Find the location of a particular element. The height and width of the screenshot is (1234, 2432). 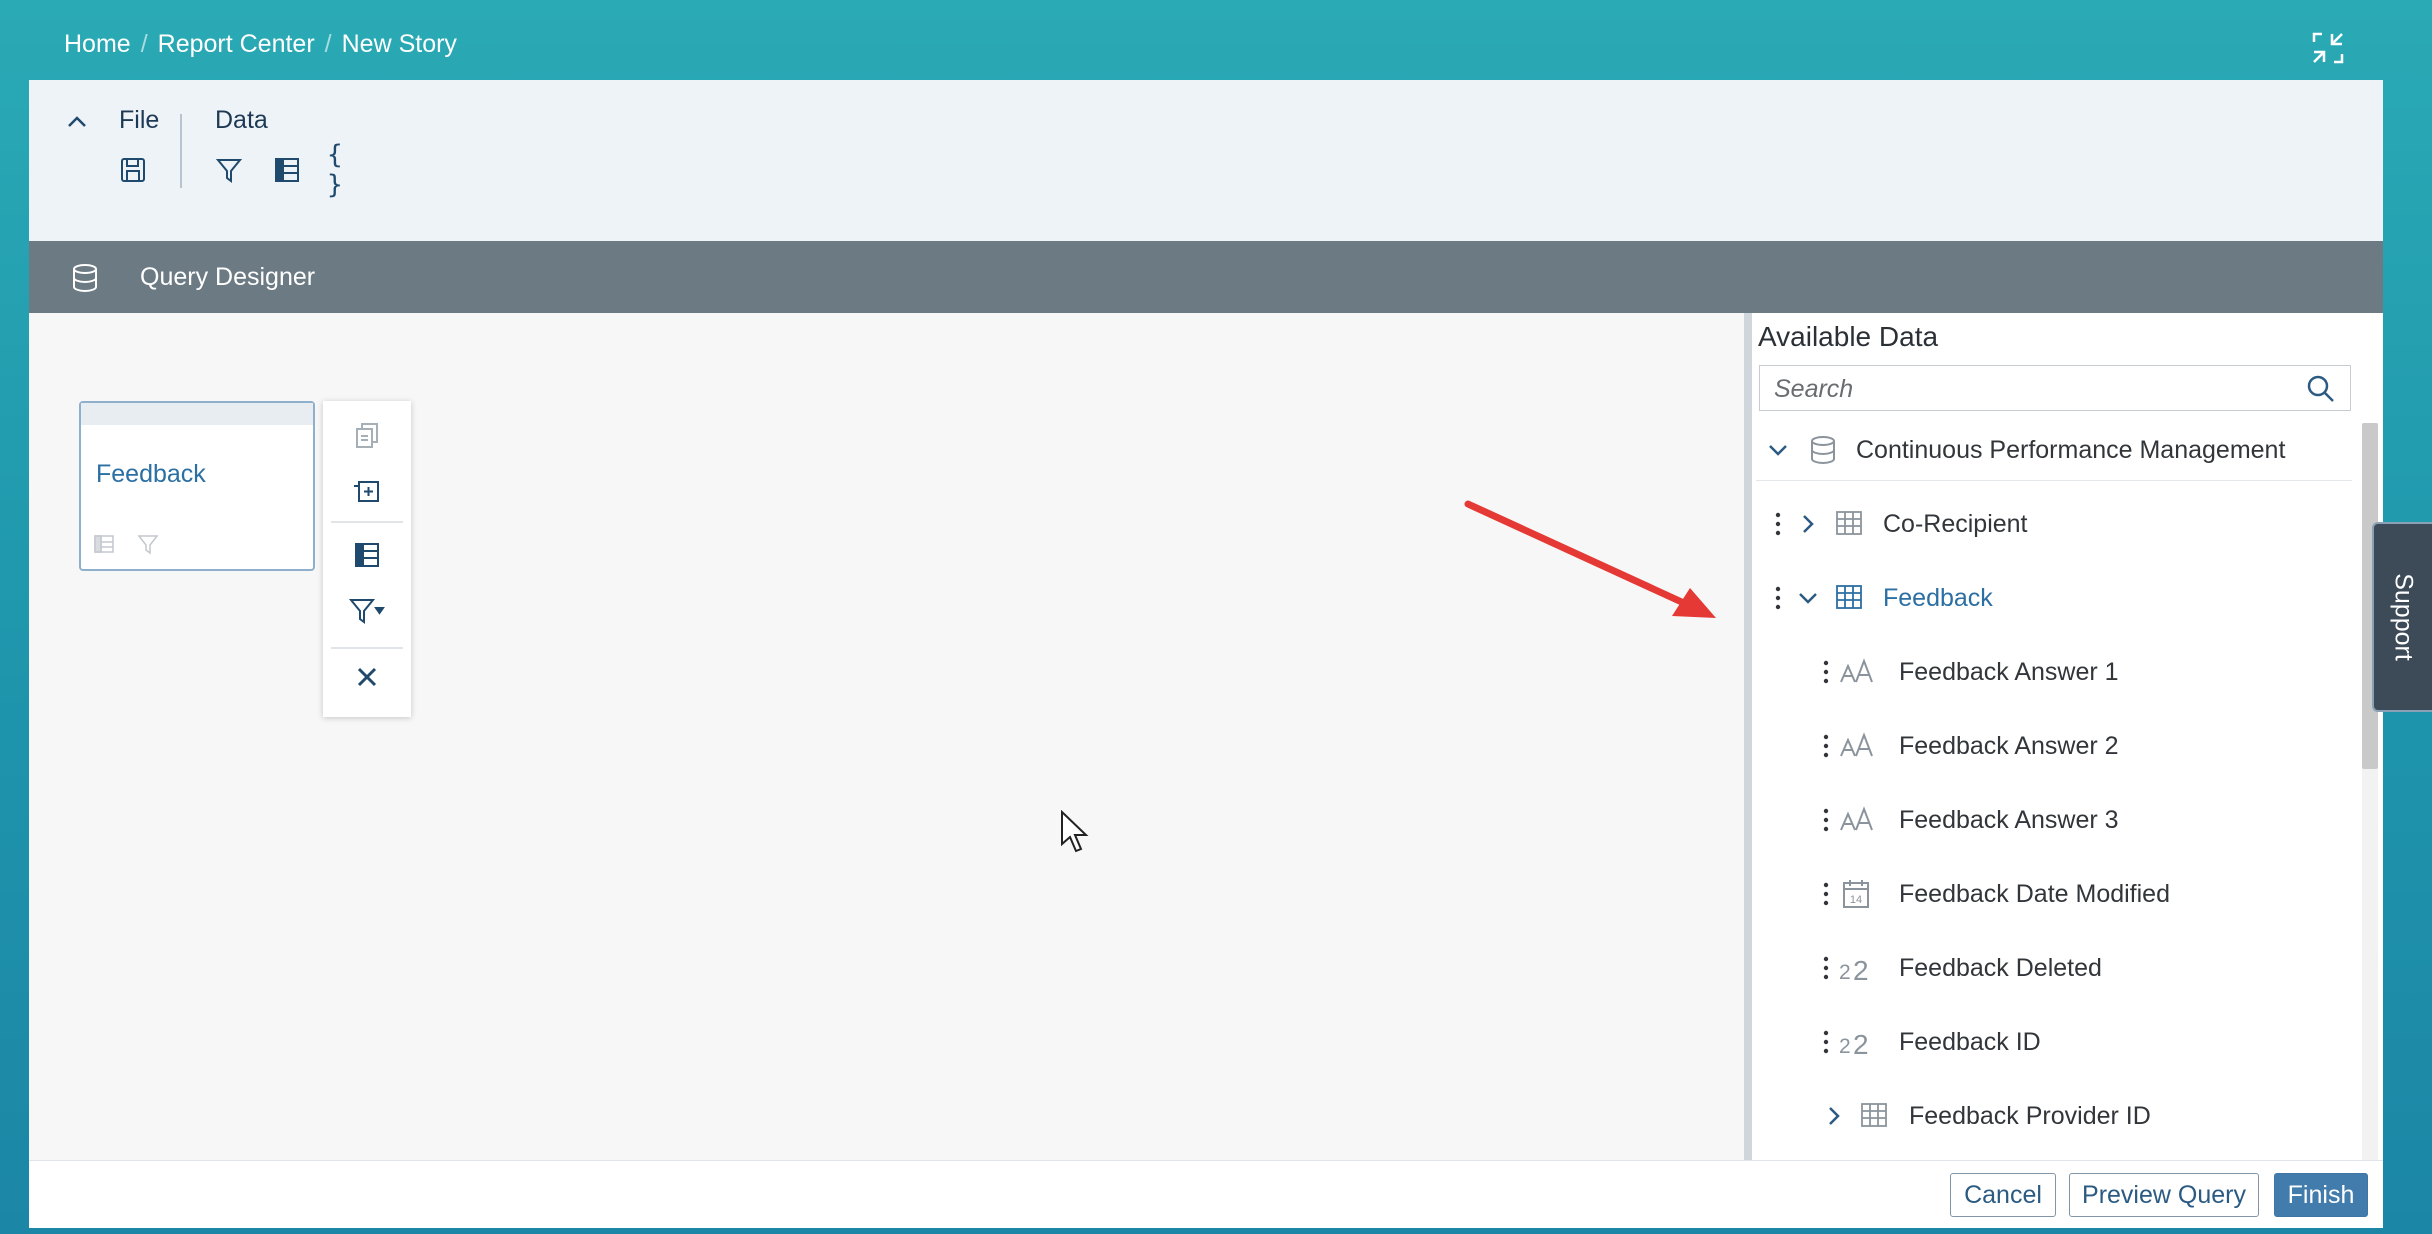

filter-icon is located at coordinates (229, 170).